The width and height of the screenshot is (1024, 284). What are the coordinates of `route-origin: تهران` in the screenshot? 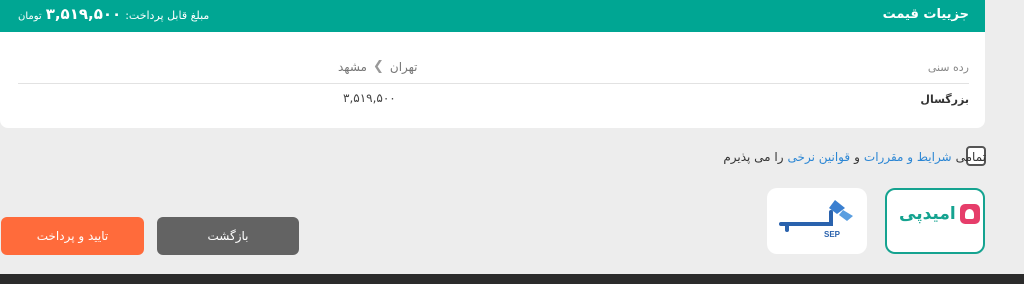 It's located at (403, 66).